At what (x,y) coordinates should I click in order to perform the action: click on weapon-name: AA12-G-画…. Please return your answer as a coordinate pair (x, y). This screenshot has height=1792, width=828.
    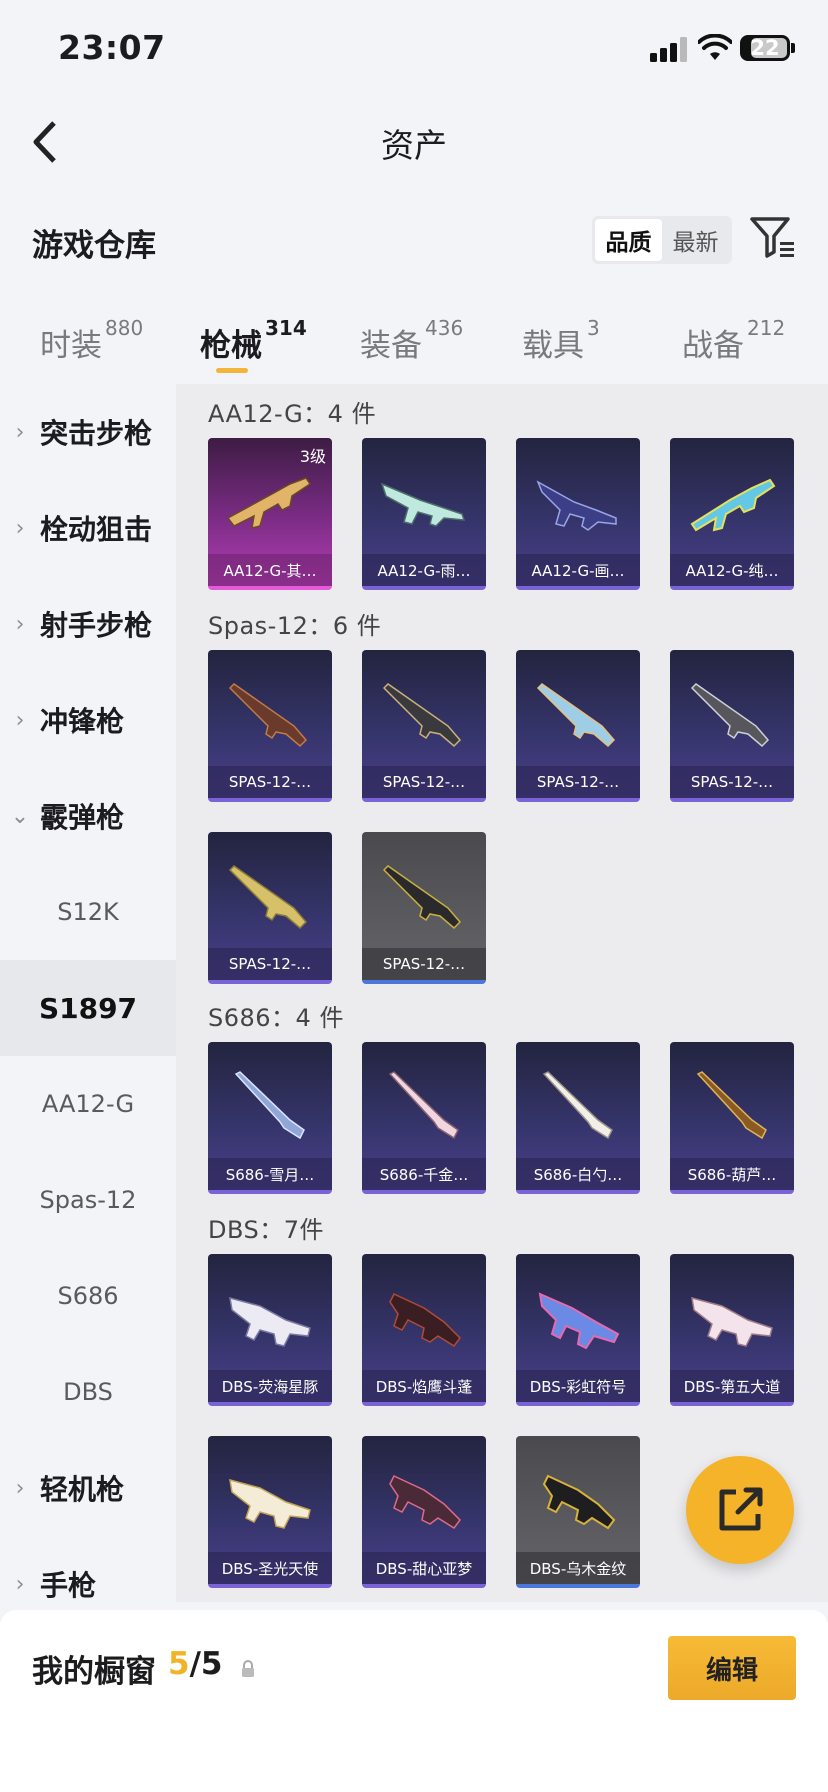
    Looking at the image, I should click on (578, 570).